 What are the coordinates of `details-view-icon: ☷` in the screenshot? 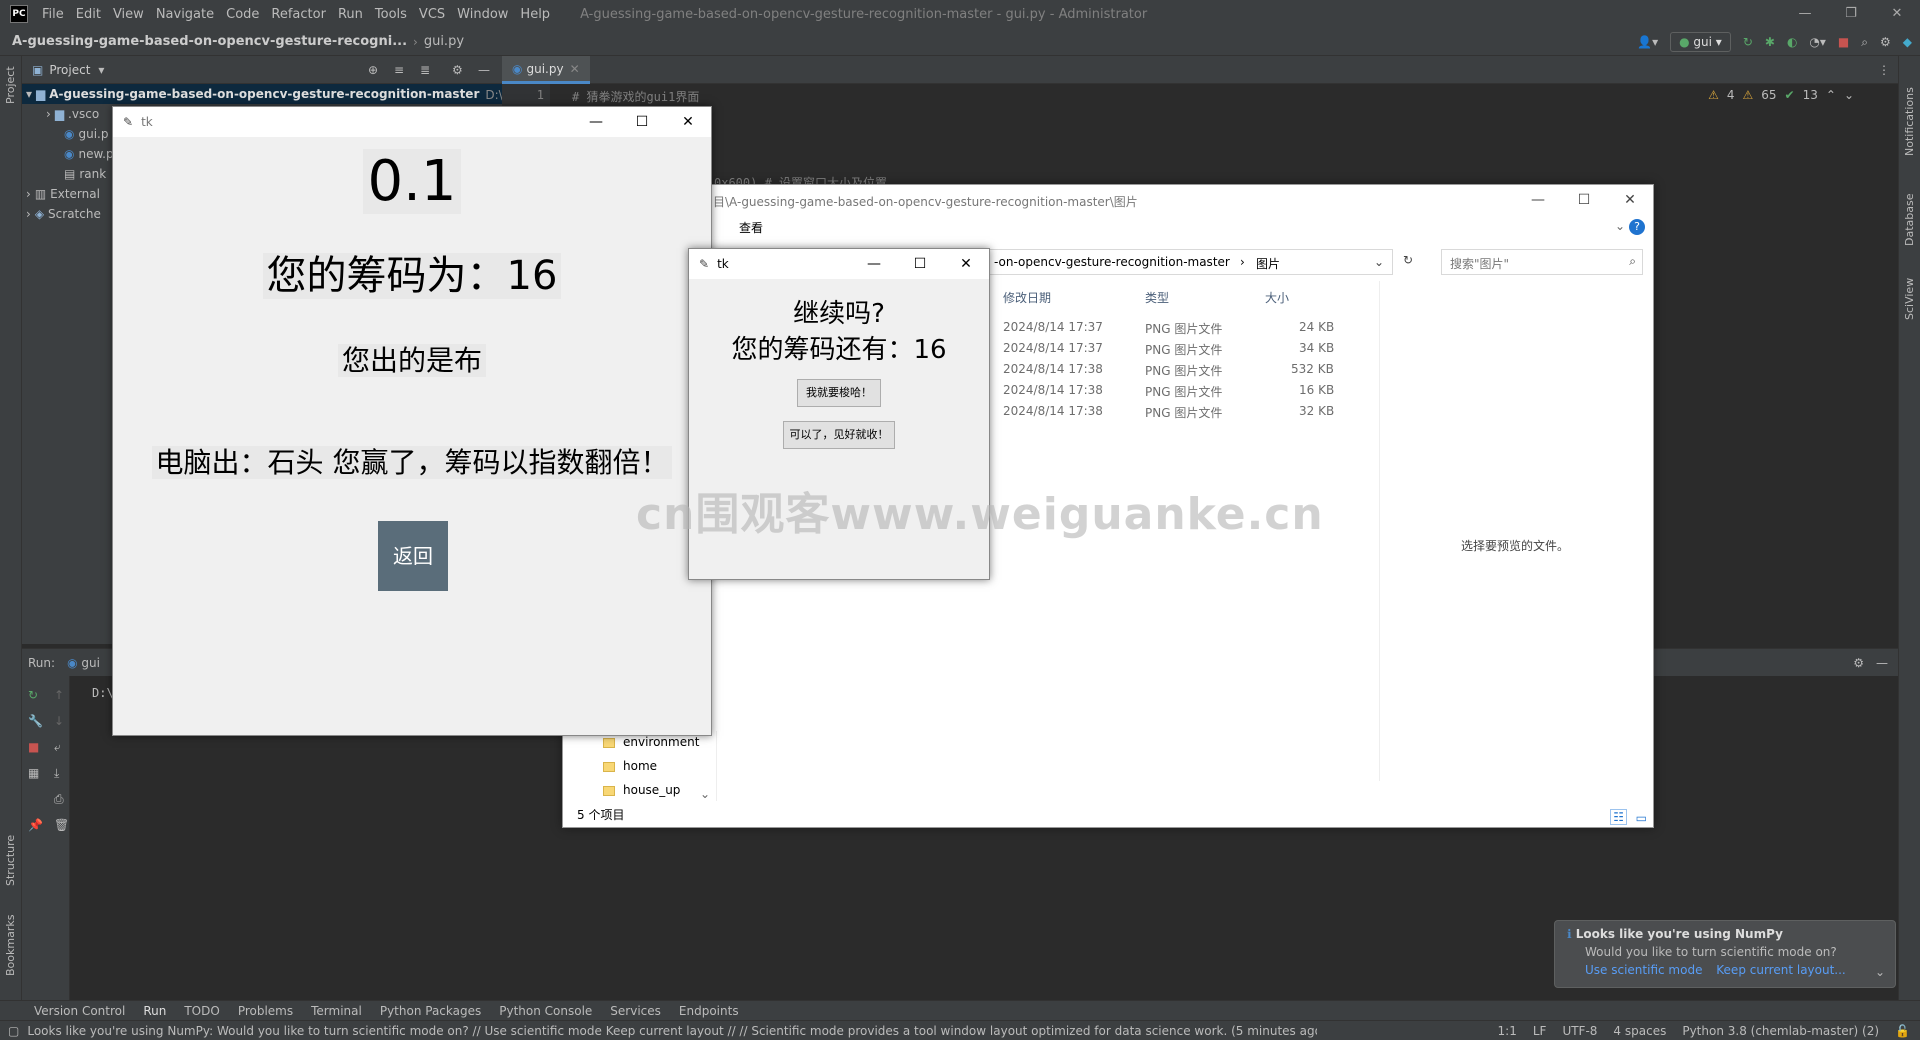 It's located at (1618, 817).